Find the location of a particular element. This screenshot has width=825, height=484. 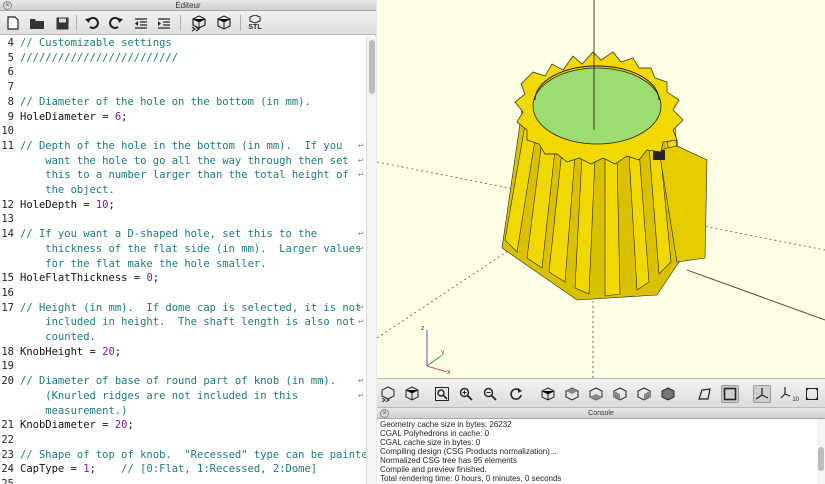

line-number: 14 is located at coordinates (7, 234).